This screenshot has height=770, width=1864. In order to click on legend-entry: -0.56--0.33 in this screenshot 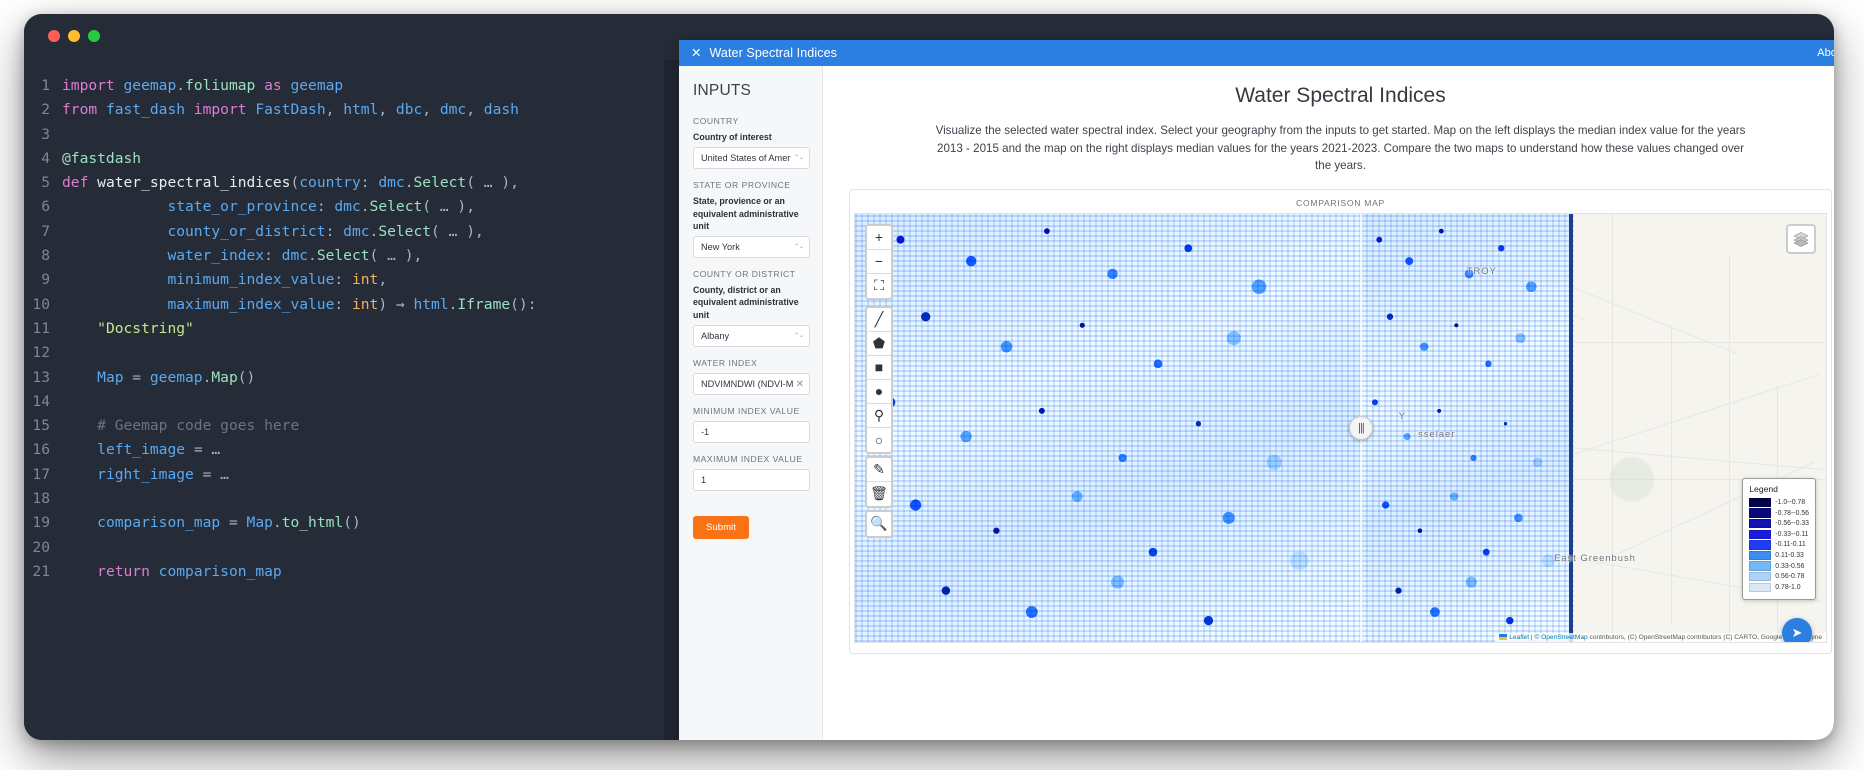, I will do `click(1779, 523)`.